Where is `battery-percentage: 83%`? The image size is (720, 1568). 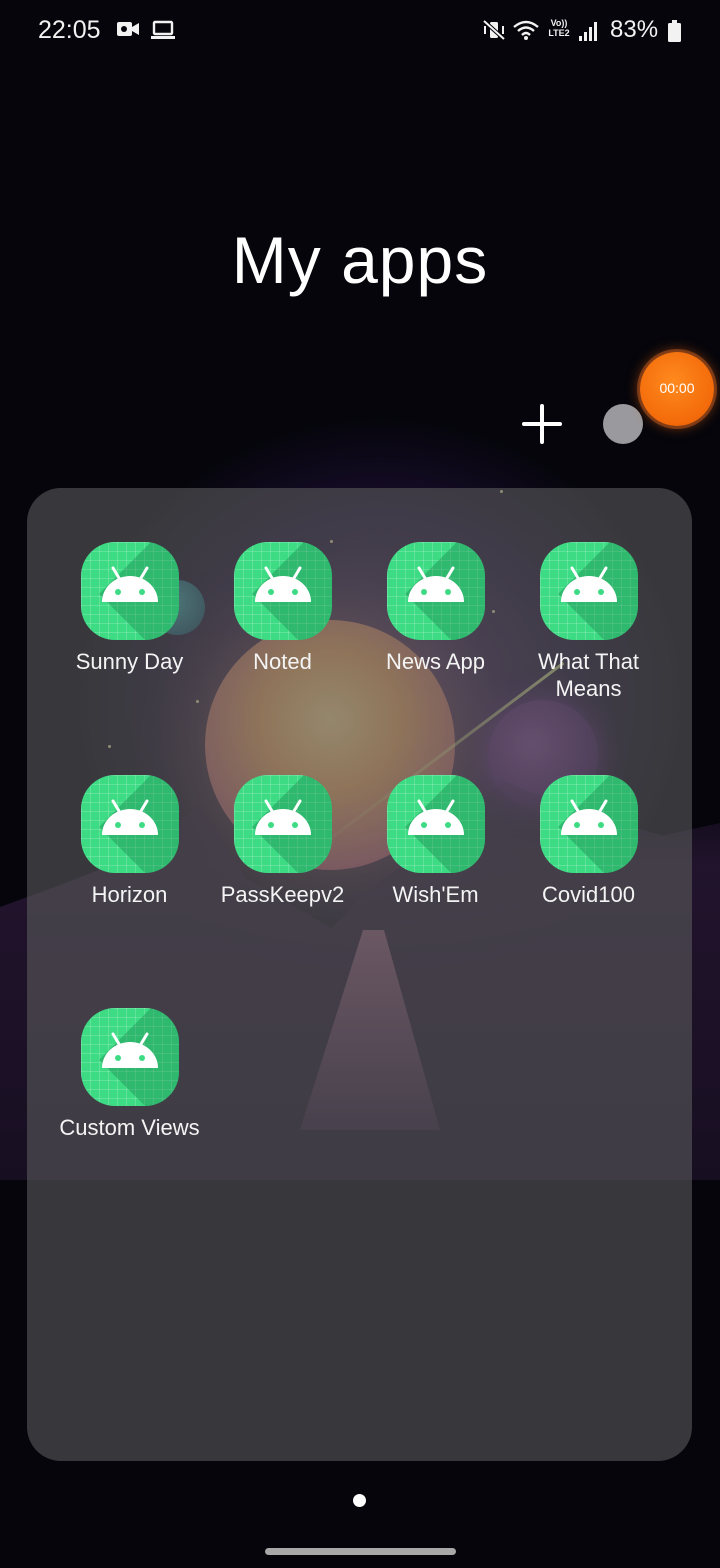
battery-percentage: 83% is located at coordinates (634, 29).